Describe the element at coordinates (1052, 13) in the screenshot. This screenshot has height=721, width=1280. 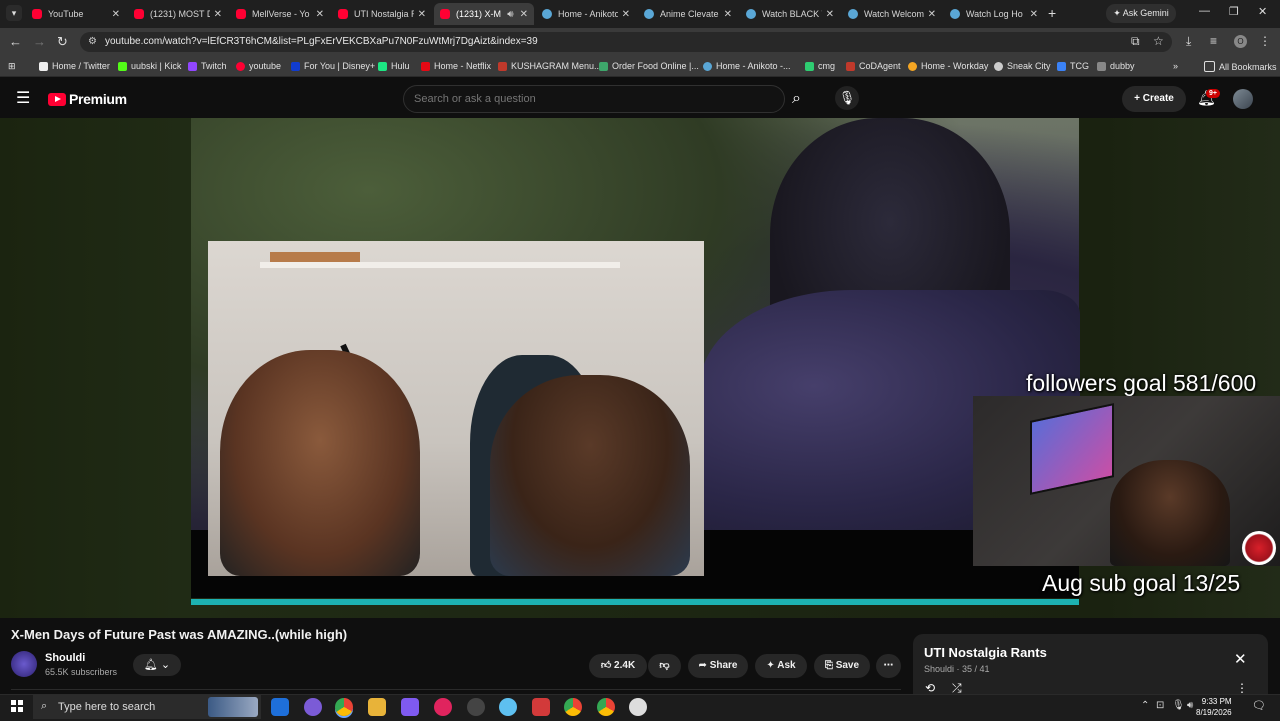
I see `new-tab-button: +` at that location.